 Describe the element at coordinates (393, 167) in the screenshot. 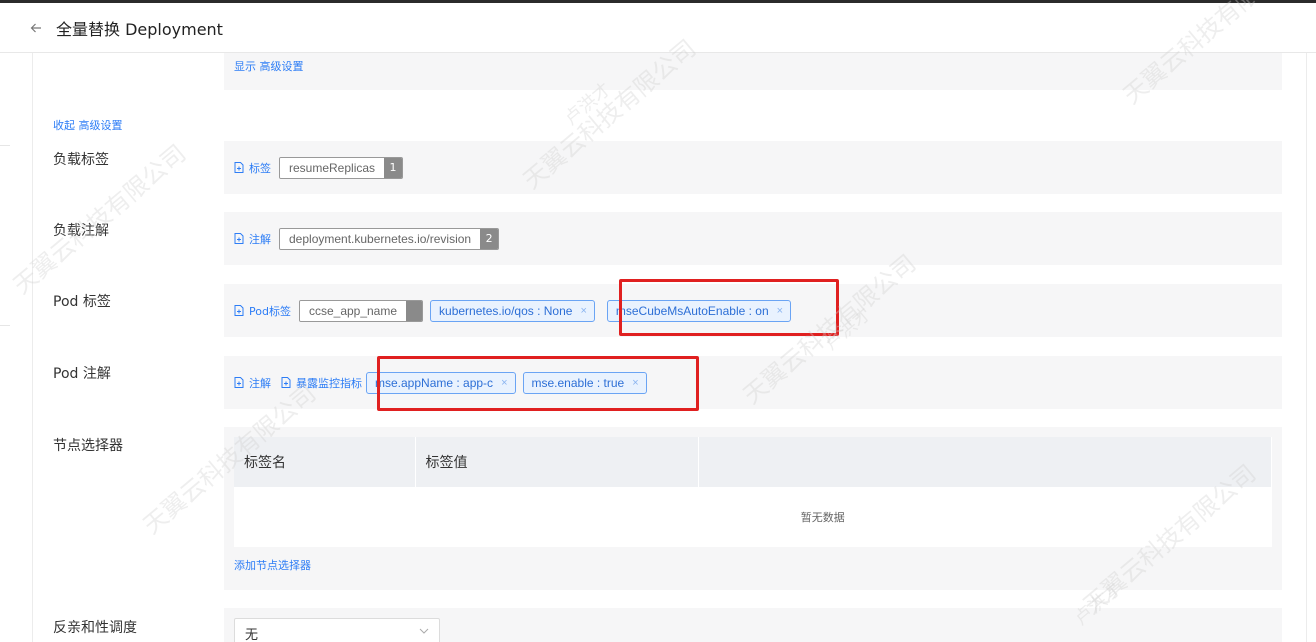

I see `tag-count: 1` at that location.